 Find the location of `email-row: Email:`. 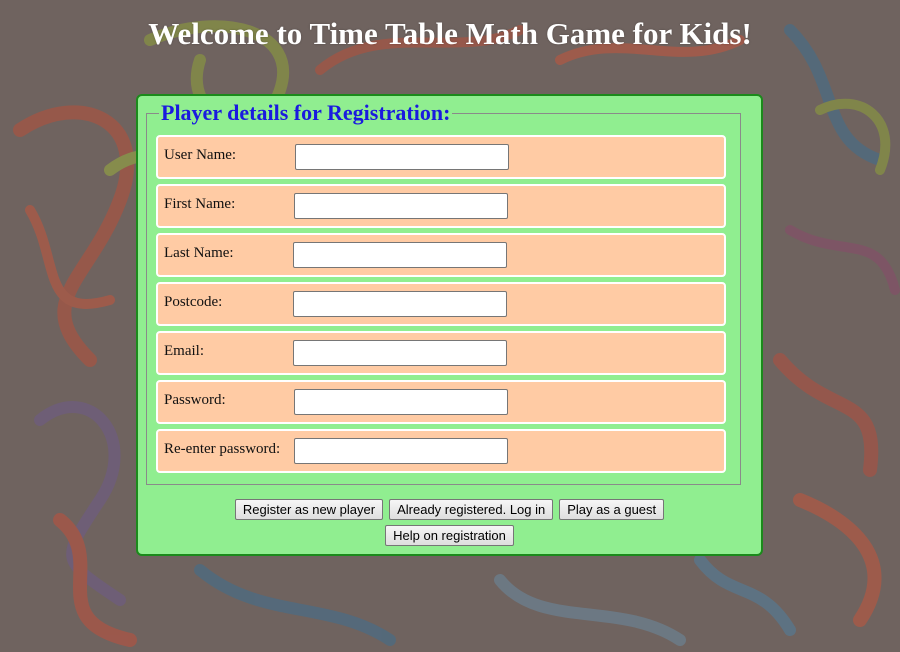

email-row: Email: is located at coordinates (441, 353).